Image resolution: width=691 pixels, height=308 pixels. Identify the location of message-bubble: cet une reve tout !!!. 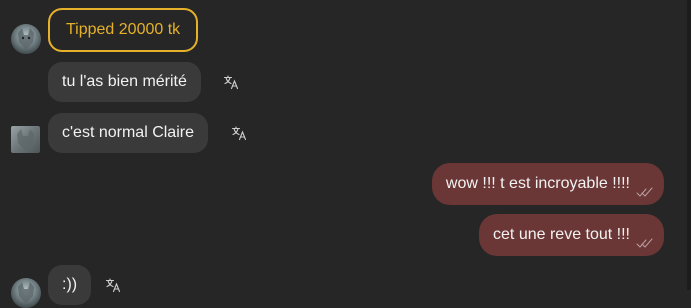
(571, 235).